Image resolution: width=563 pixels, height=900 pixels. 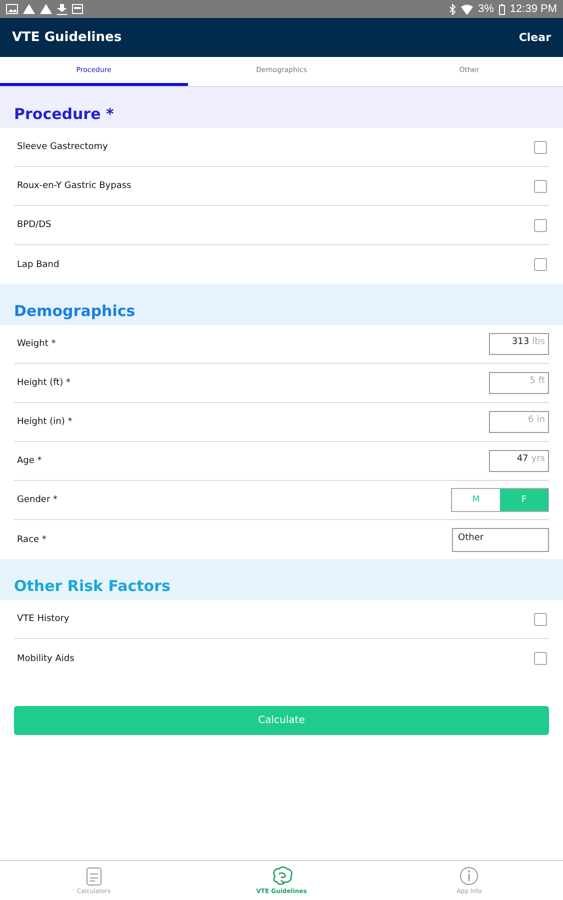 I want to click on select-field: Other, so click(x=500, y=540).